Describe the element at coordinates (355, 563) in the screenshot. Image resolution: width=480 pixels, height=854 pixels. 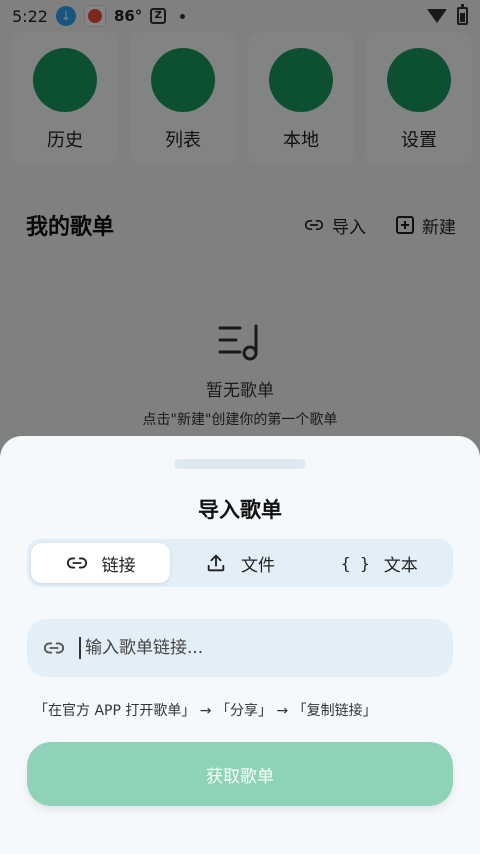
I see `braces-icon: { }` at that location.